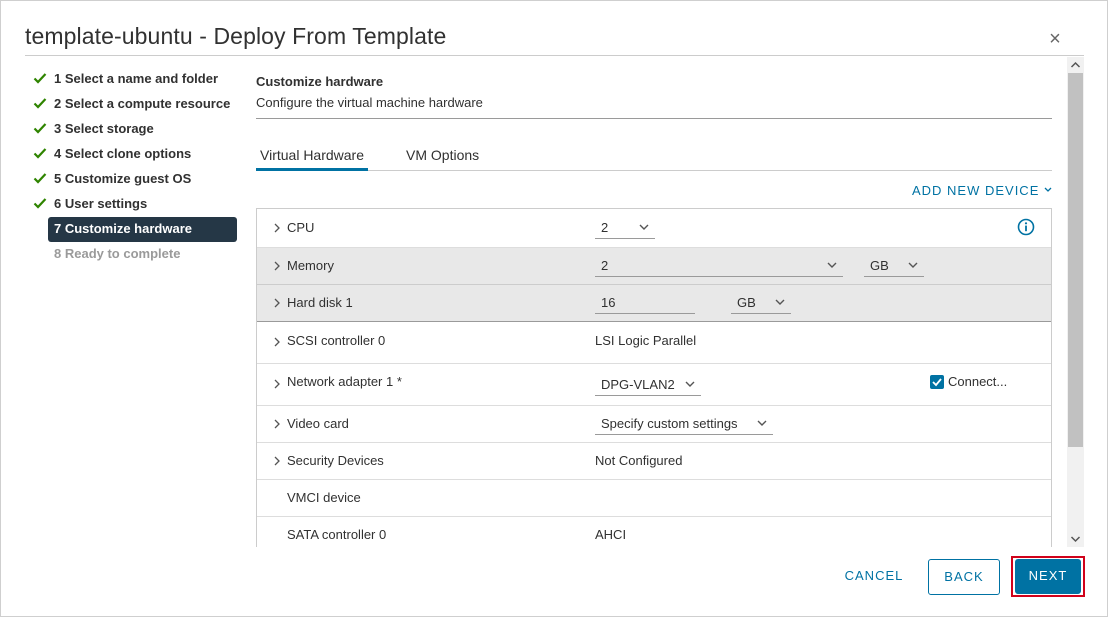 The height and width of the screenshot is (617, 1108). What do you see at coordinates (123, 228) in the screenshot?
I see `step-label: 7 Customize hardware` at bounding box center [123, 228].